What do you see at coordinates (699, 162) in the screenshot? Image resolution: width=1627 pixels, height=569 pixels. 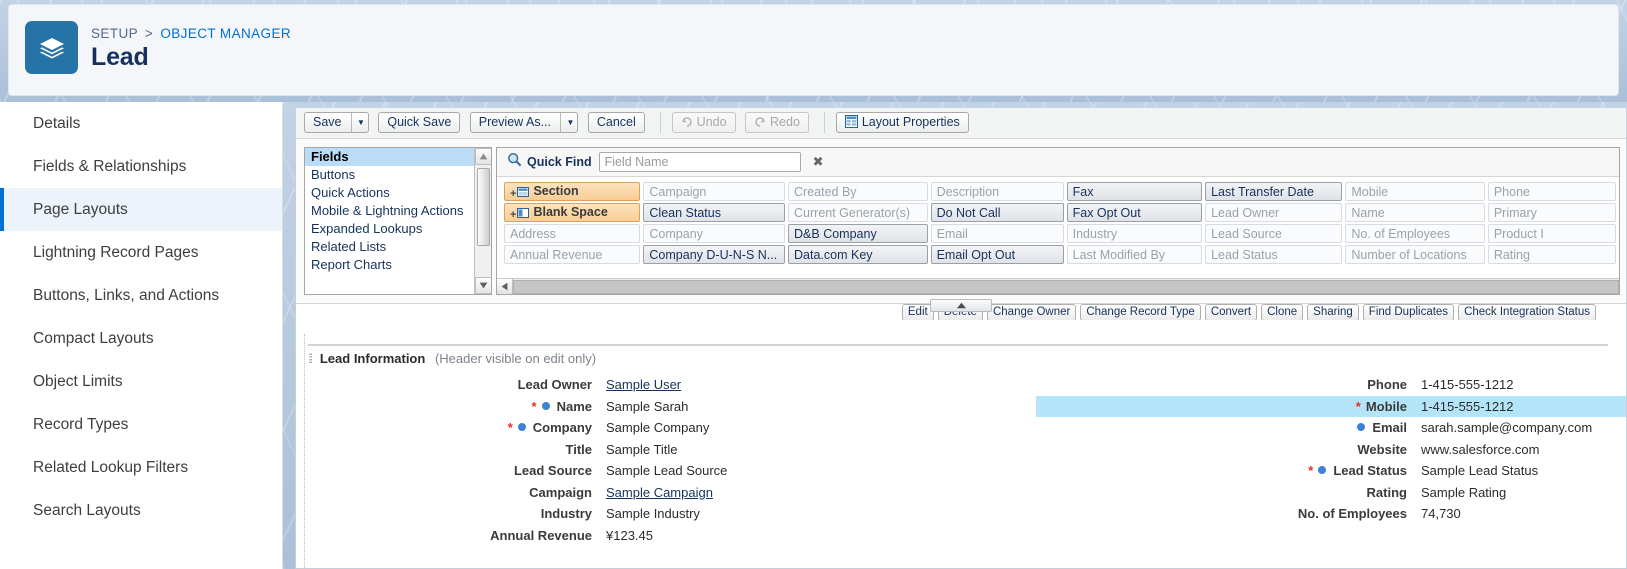 I see `quick-find-input` at bounding box center [699, 162].